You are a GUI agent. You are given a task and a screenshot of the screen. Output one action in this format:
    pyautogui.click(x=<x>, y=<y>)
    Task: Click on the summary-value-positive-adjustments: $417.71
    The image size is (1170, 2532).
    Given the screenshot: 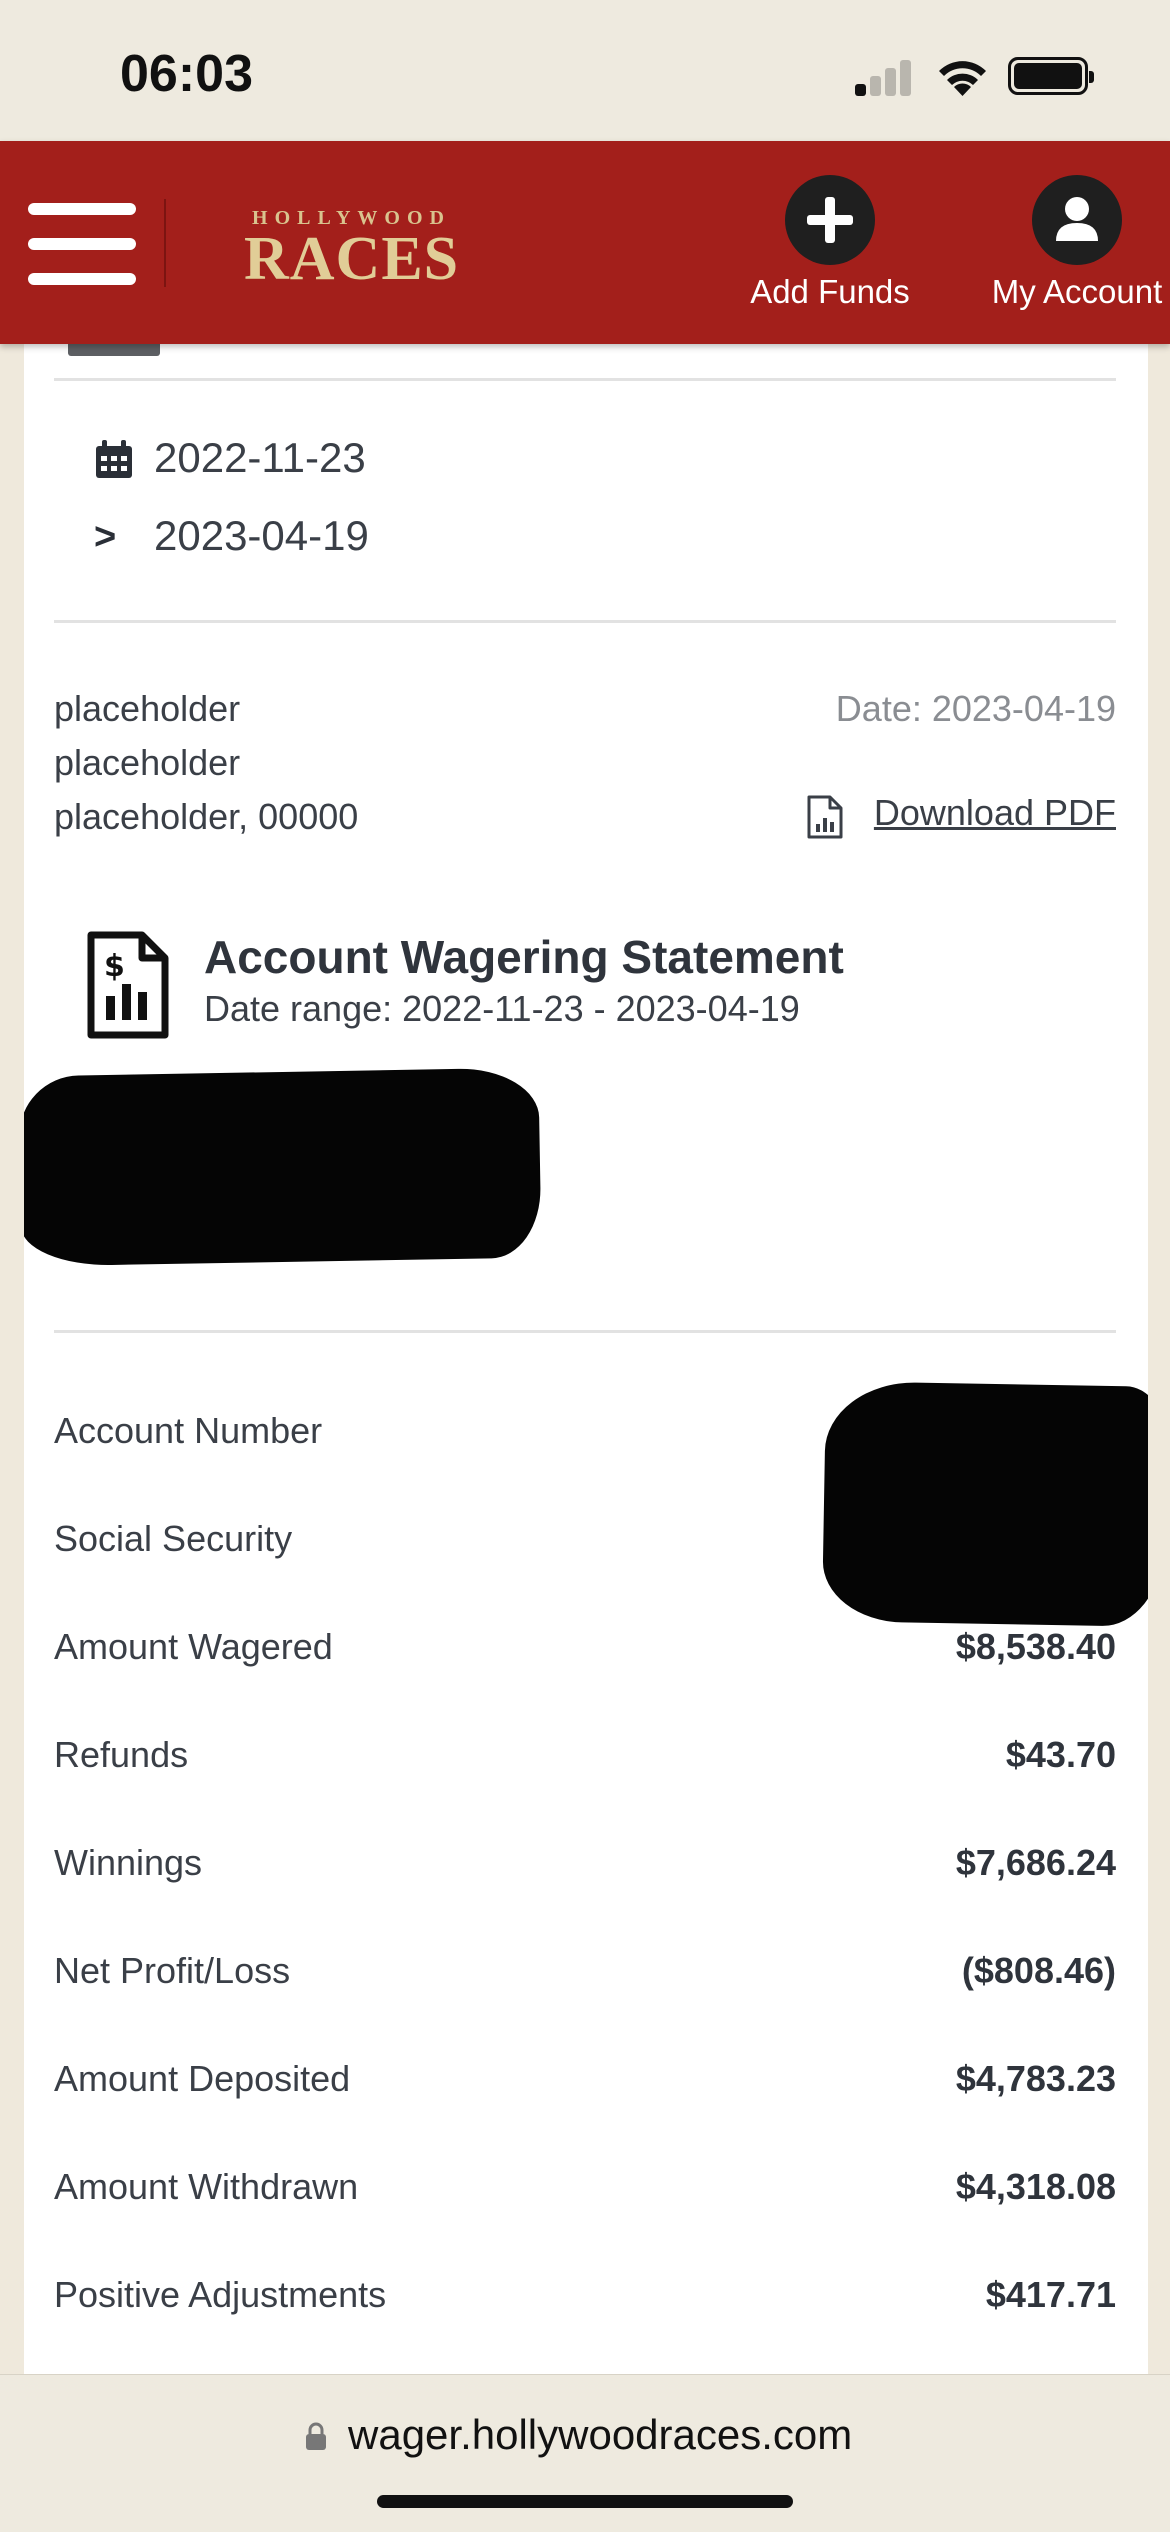 What is the action you would take?
    pyautogui.click(x=1050, y=2294)
    